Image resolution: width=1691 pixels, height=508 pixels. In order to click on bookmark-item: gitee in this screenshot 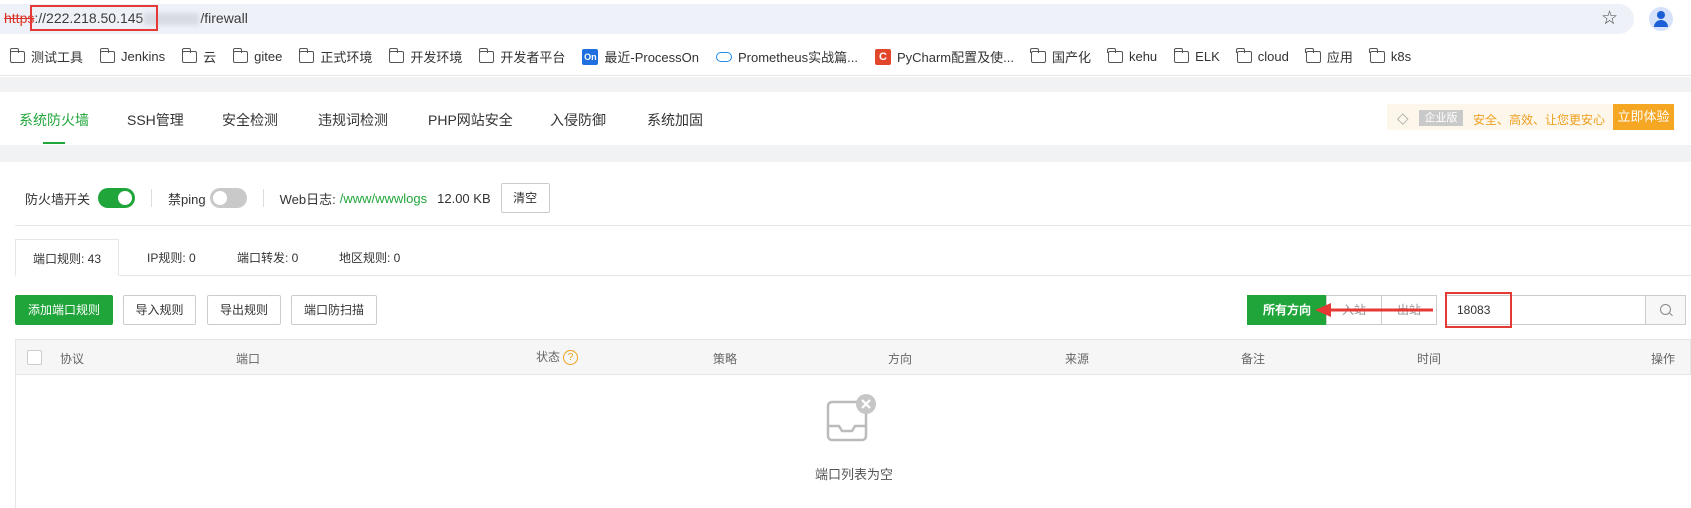, I will do `click(257, 55)`.